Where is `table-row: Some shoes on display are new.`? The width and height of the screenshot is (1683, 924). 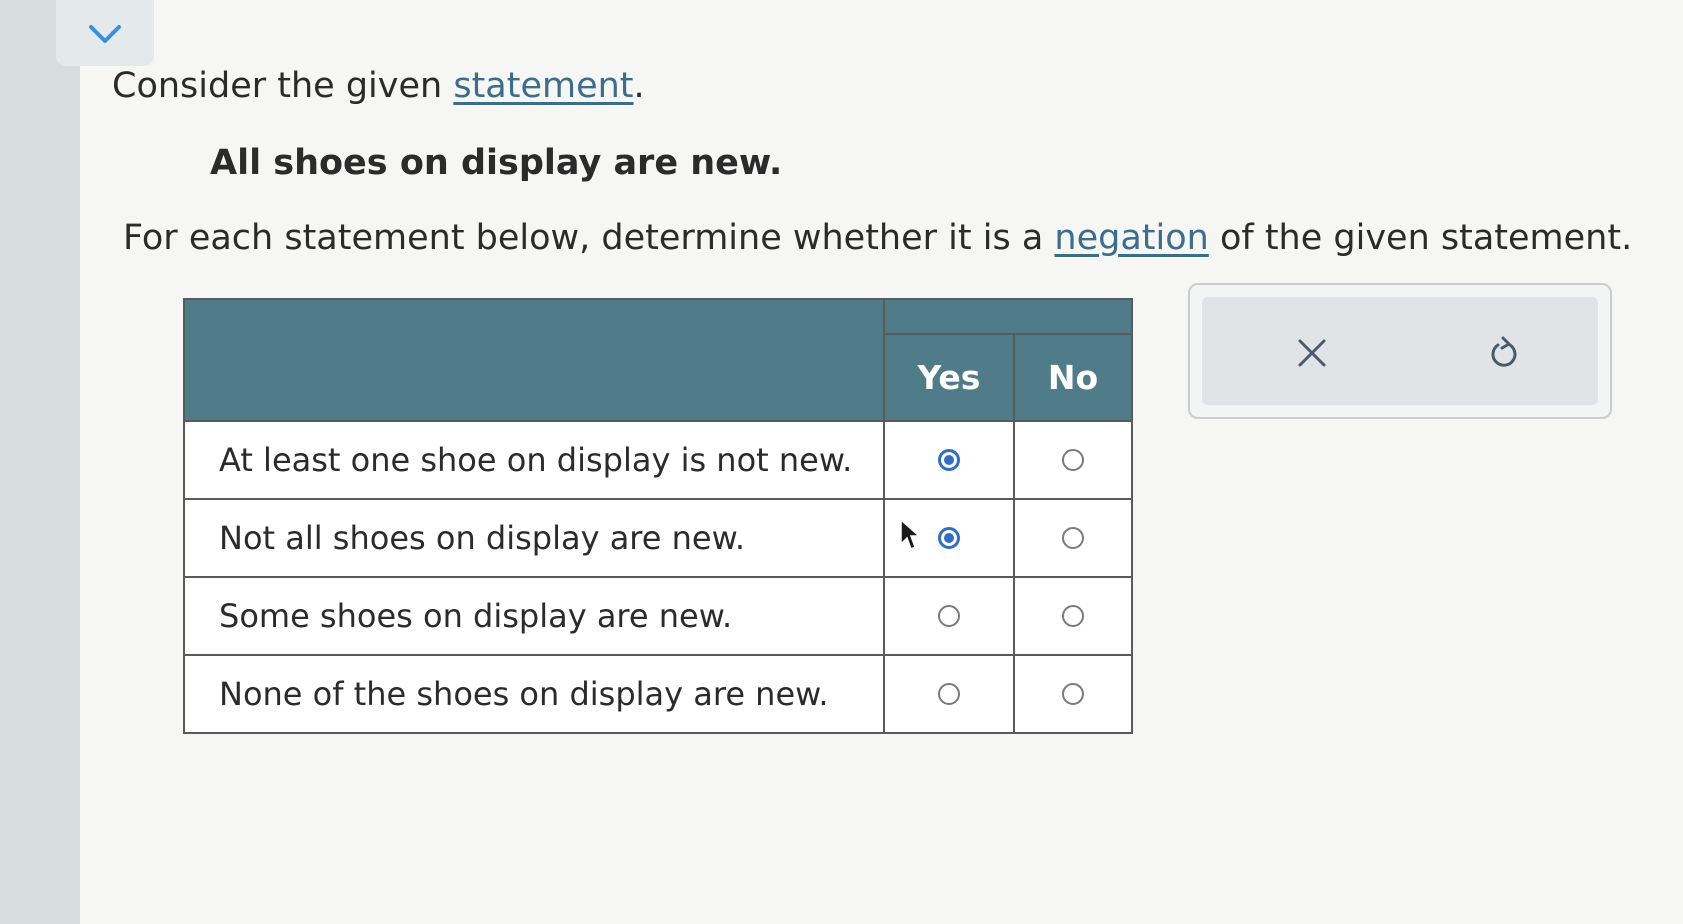 table-row: Some shoes on display are new. is located at coordinates (658, 616).